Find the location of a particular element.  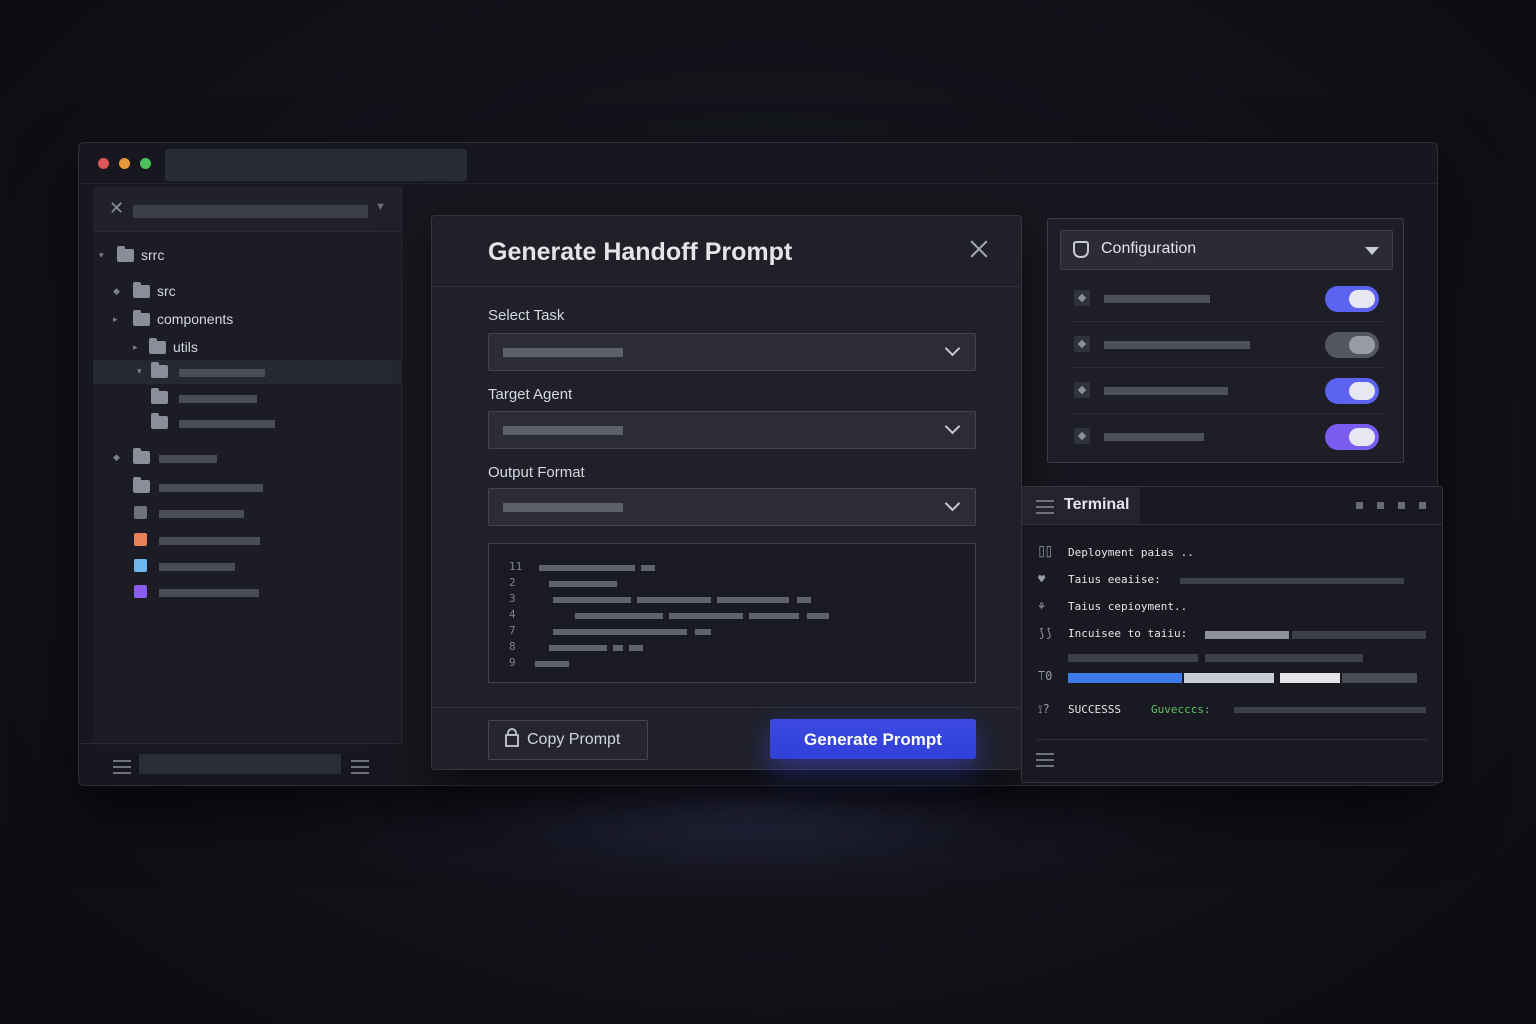

output-format-dropdown is located at coordinates (732, 507).